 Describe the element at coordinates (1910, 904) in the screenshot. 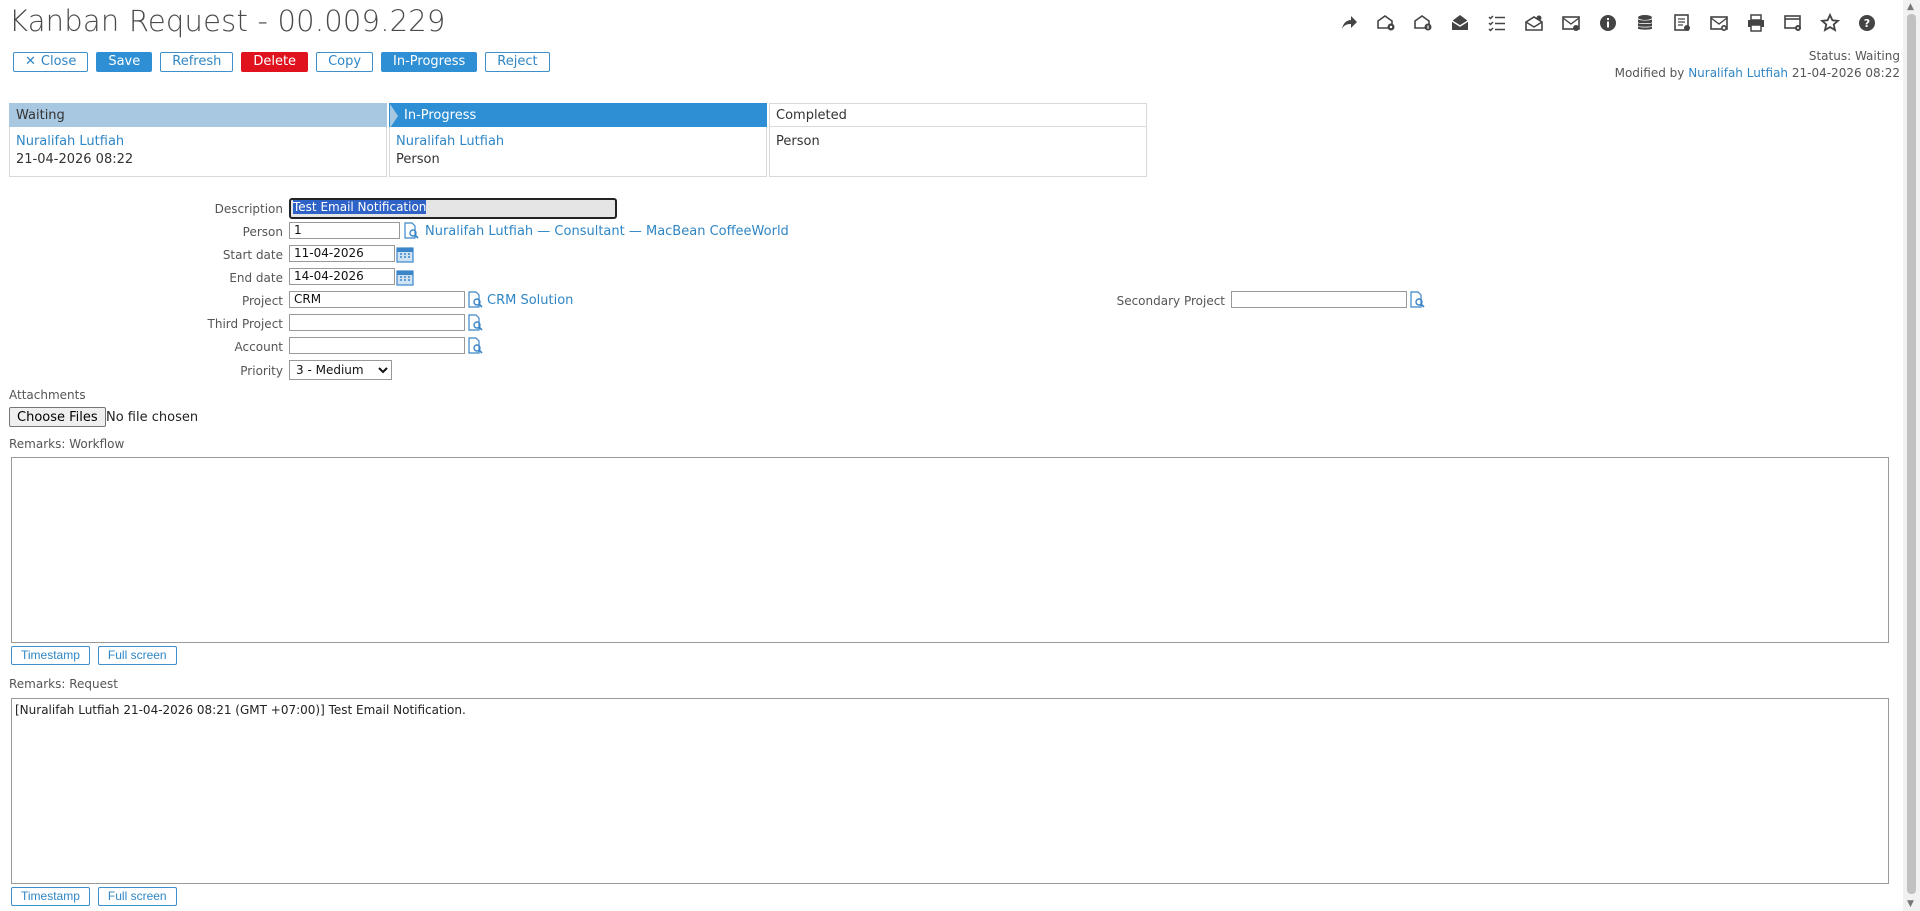

I see `scroll-down-arrow-icon: ▼` at that location.